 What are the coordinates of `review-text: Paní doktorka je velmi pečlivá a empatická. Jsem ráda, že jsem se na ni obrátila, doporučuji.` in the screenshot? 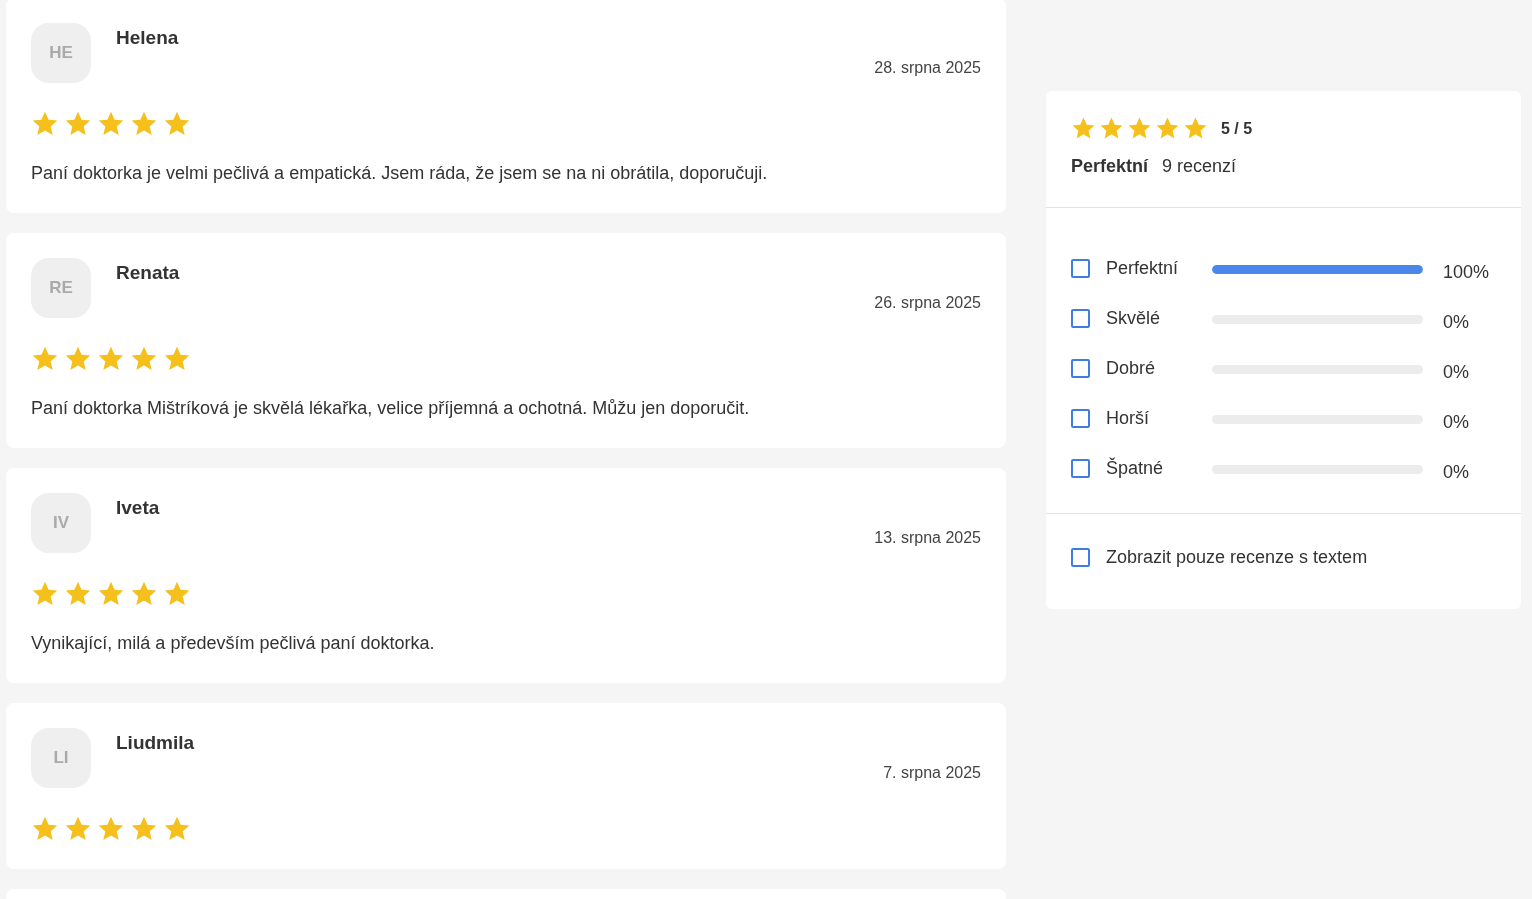 It's located at (400, 173).